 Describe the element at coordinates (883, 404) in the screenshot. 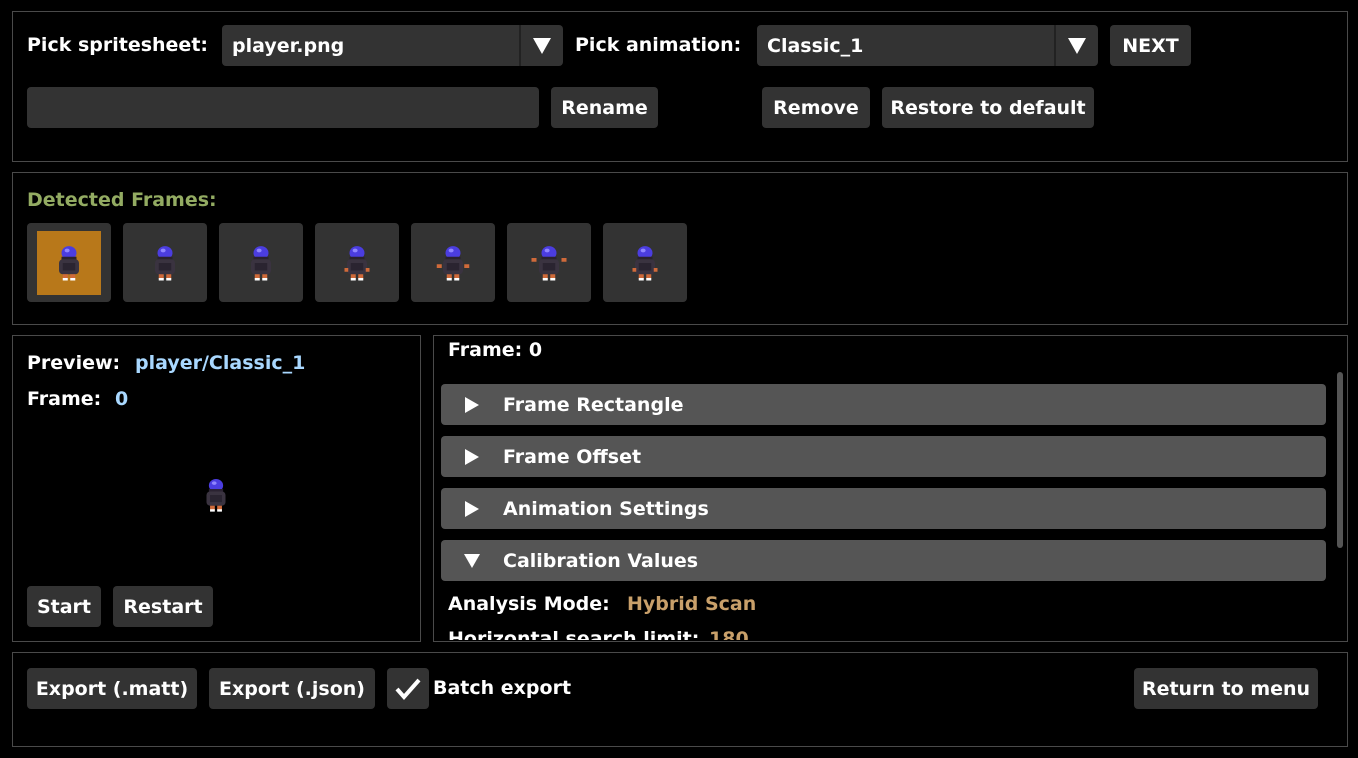

I see `section-frame-rectangle: Frame Rectangle` at that location.